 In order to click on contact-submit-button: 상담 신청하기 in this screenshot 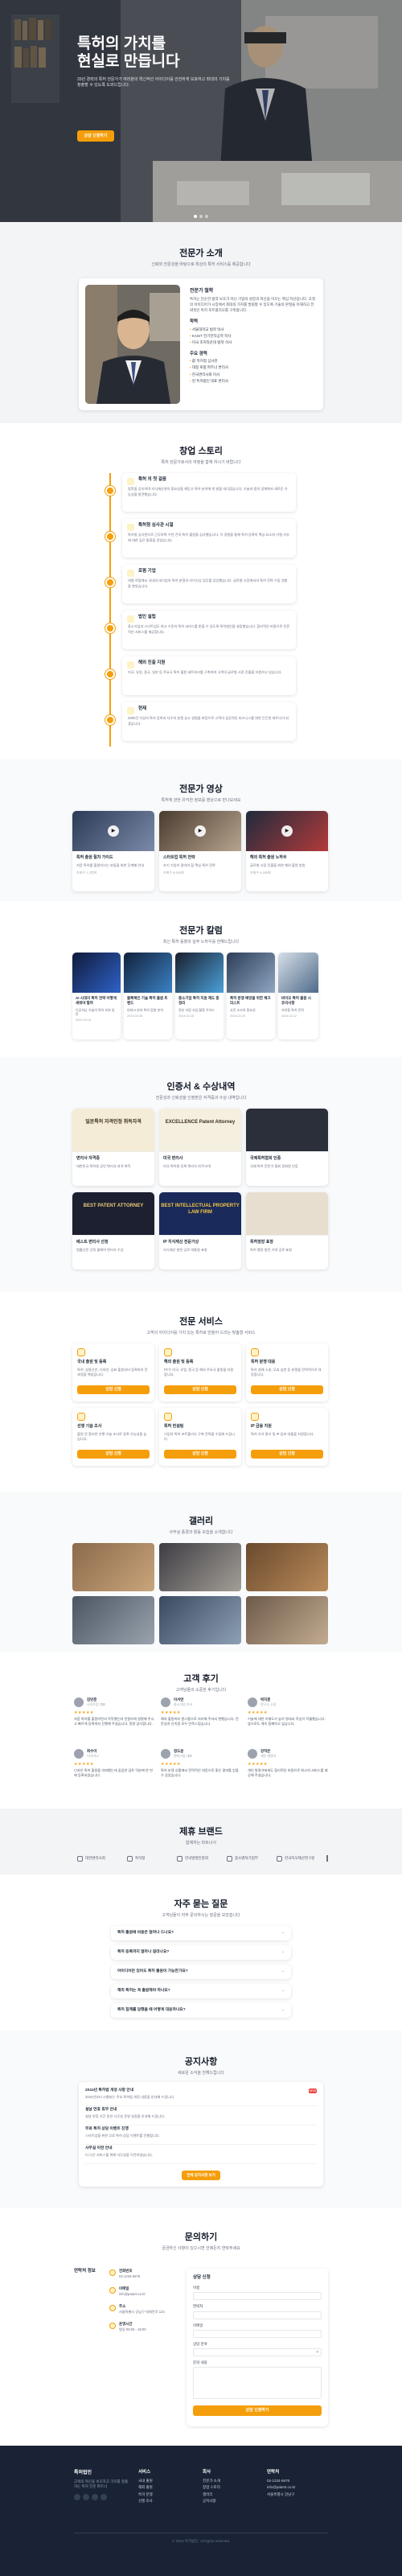, I will do `click(257, 2410)`.